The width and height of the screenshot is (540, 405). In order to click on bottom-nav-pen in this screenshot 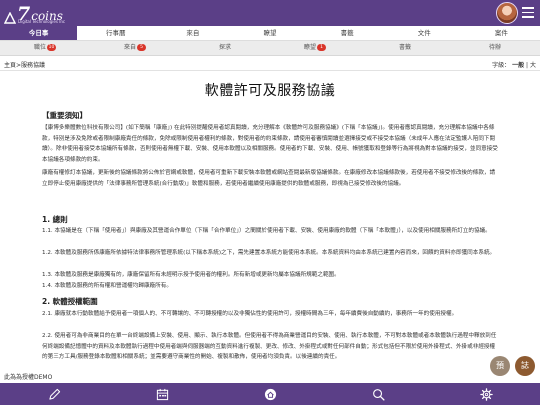, I will do `click(54, 394)`.